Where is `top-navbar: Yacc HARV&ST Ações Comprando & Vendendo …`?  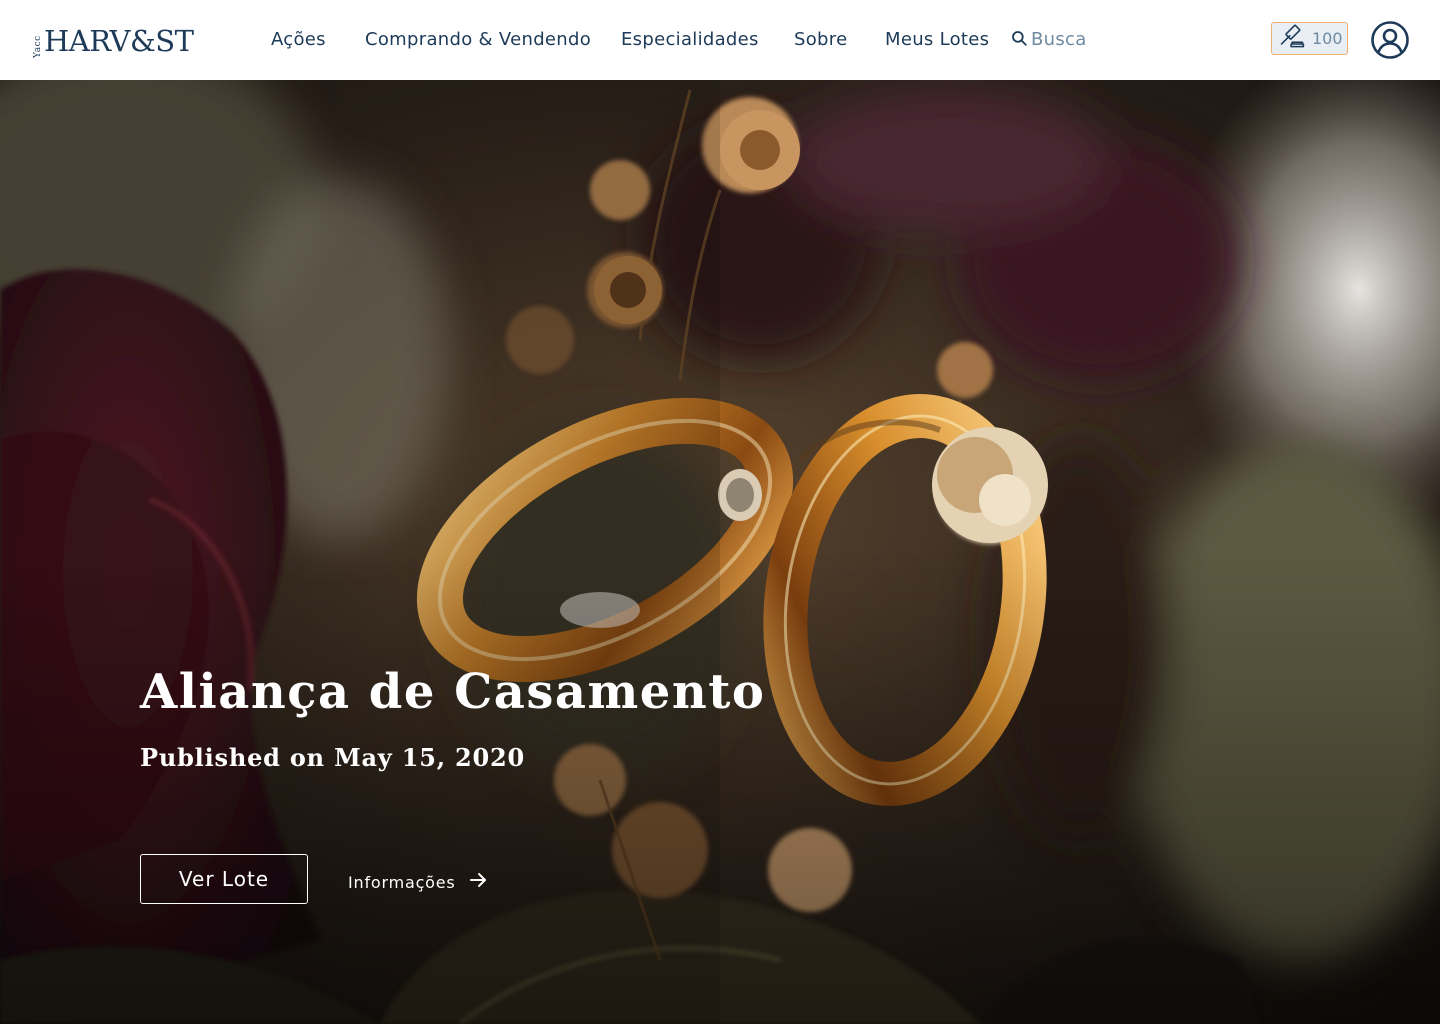 top-navbar: Yacc HARV&ST Ações Comprando & Vendendo … is located at coordinates (720, 40).